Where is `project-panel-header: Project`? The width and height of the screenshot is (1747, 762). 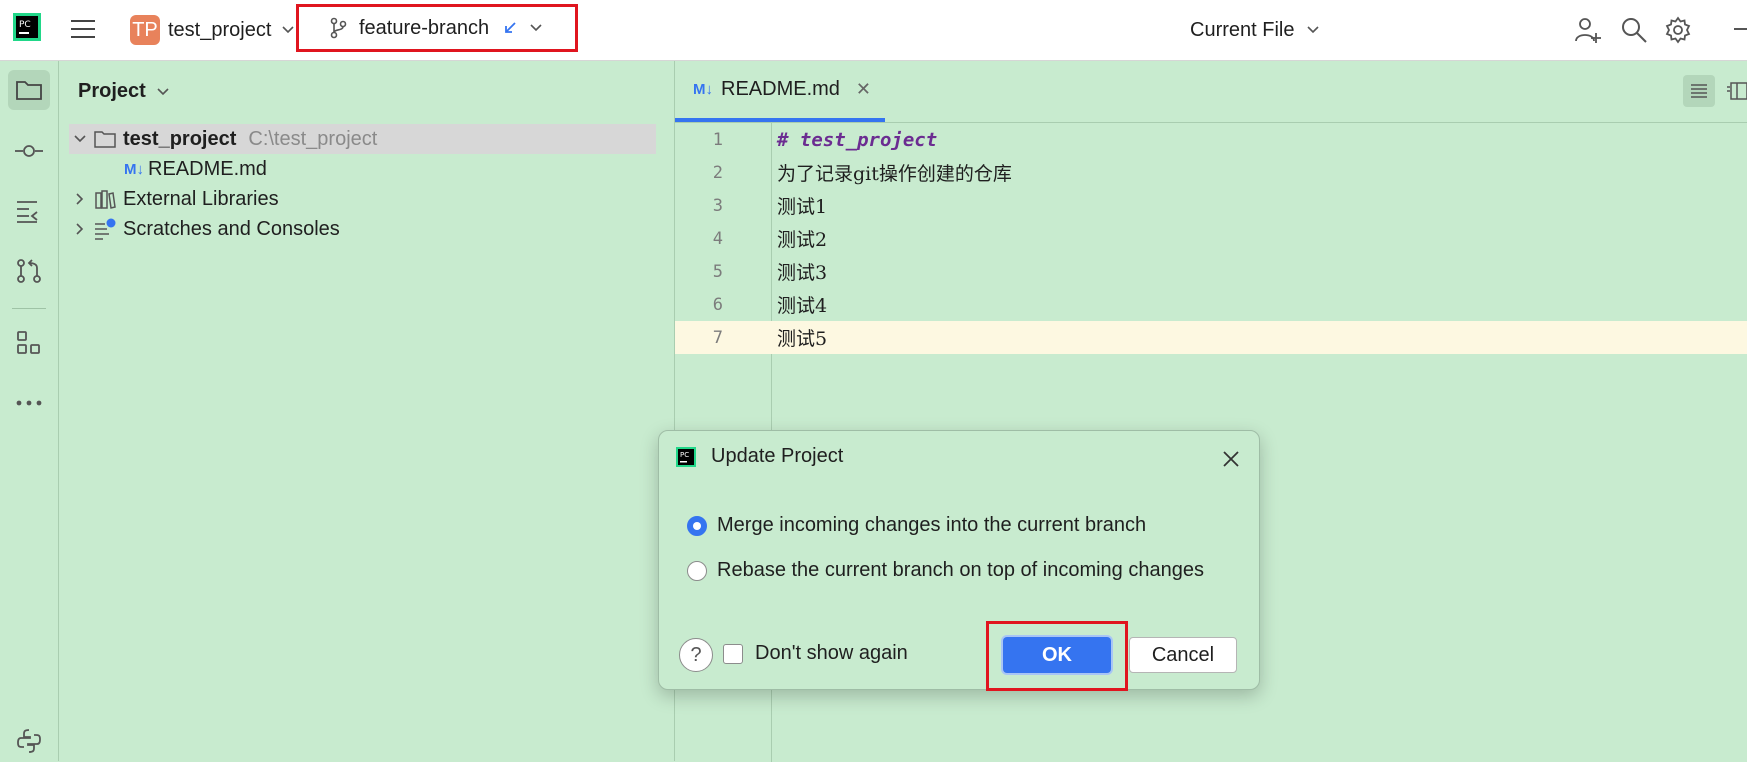
project-panel-header: Project is located at coordinates (366, 91).